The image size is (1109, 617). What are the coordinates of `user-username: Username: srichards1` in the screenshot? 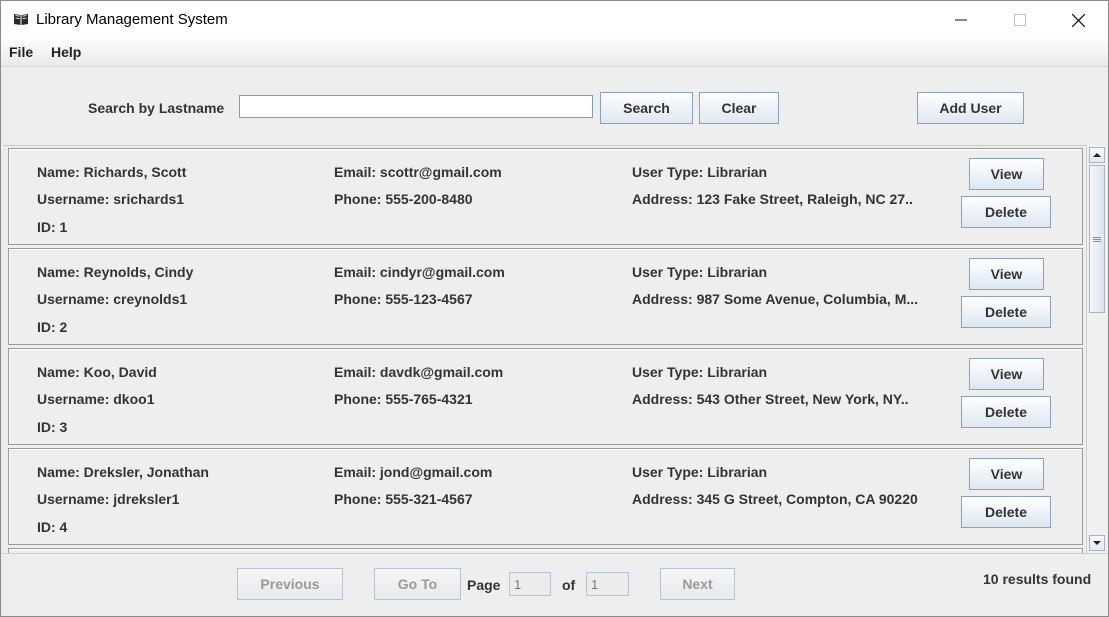 It's located at (111, 199).